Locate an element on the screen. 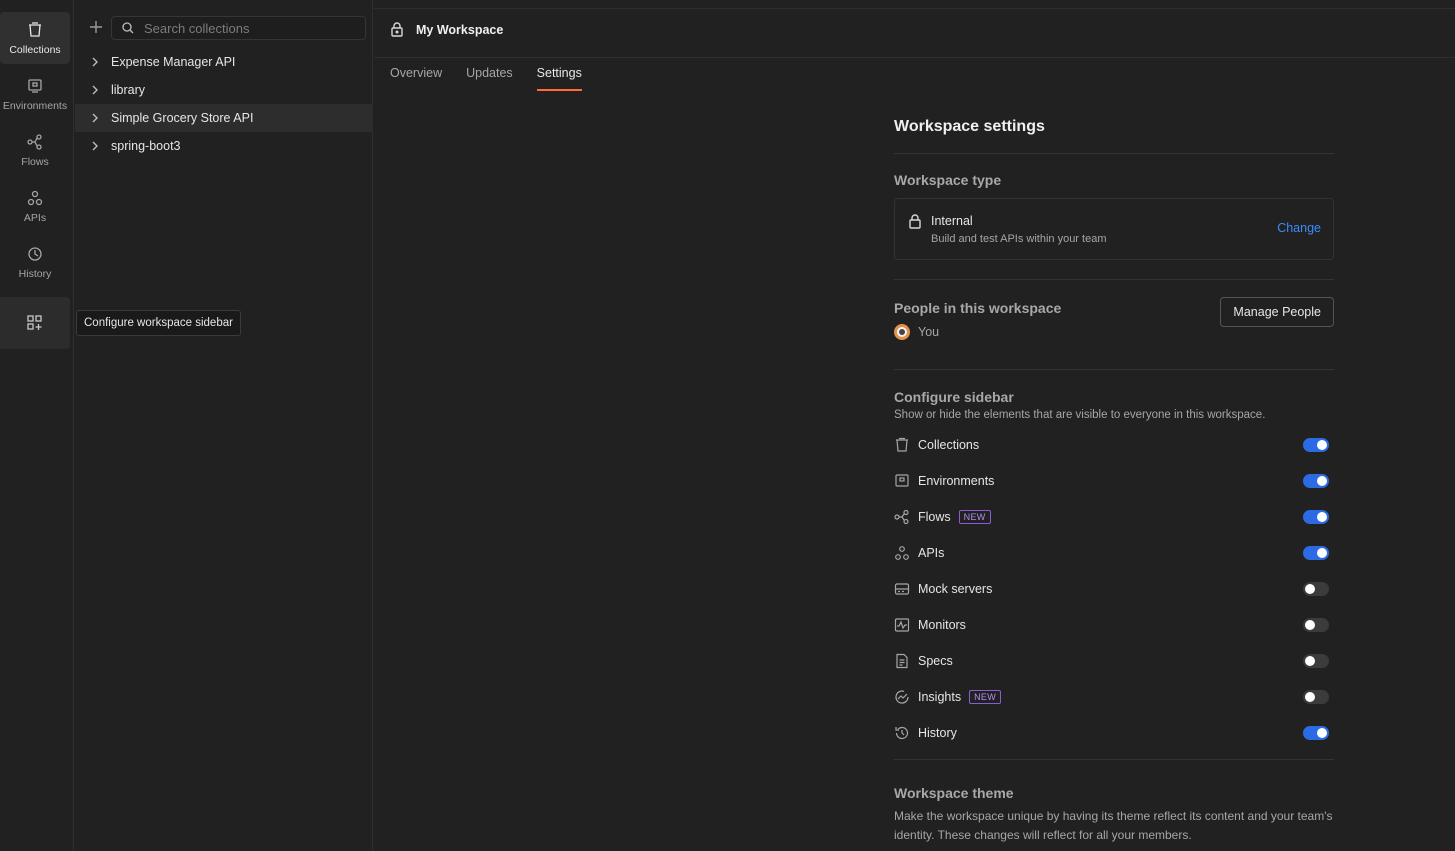 This screenshot has width=1455, height=851. workspace-title: My Workspace is located at coordinates (460, 29).